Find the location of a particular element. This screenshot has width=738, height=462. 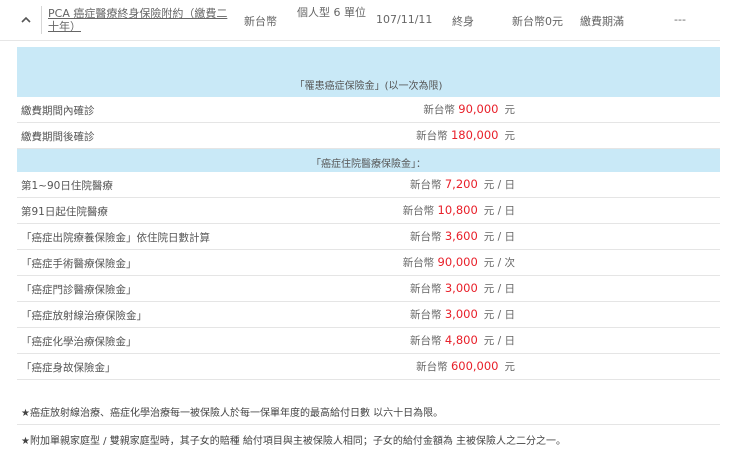

benefit-row: 「癌症身故保險金」 新台幣 600,000 元 is located at coordinates (368, 367).